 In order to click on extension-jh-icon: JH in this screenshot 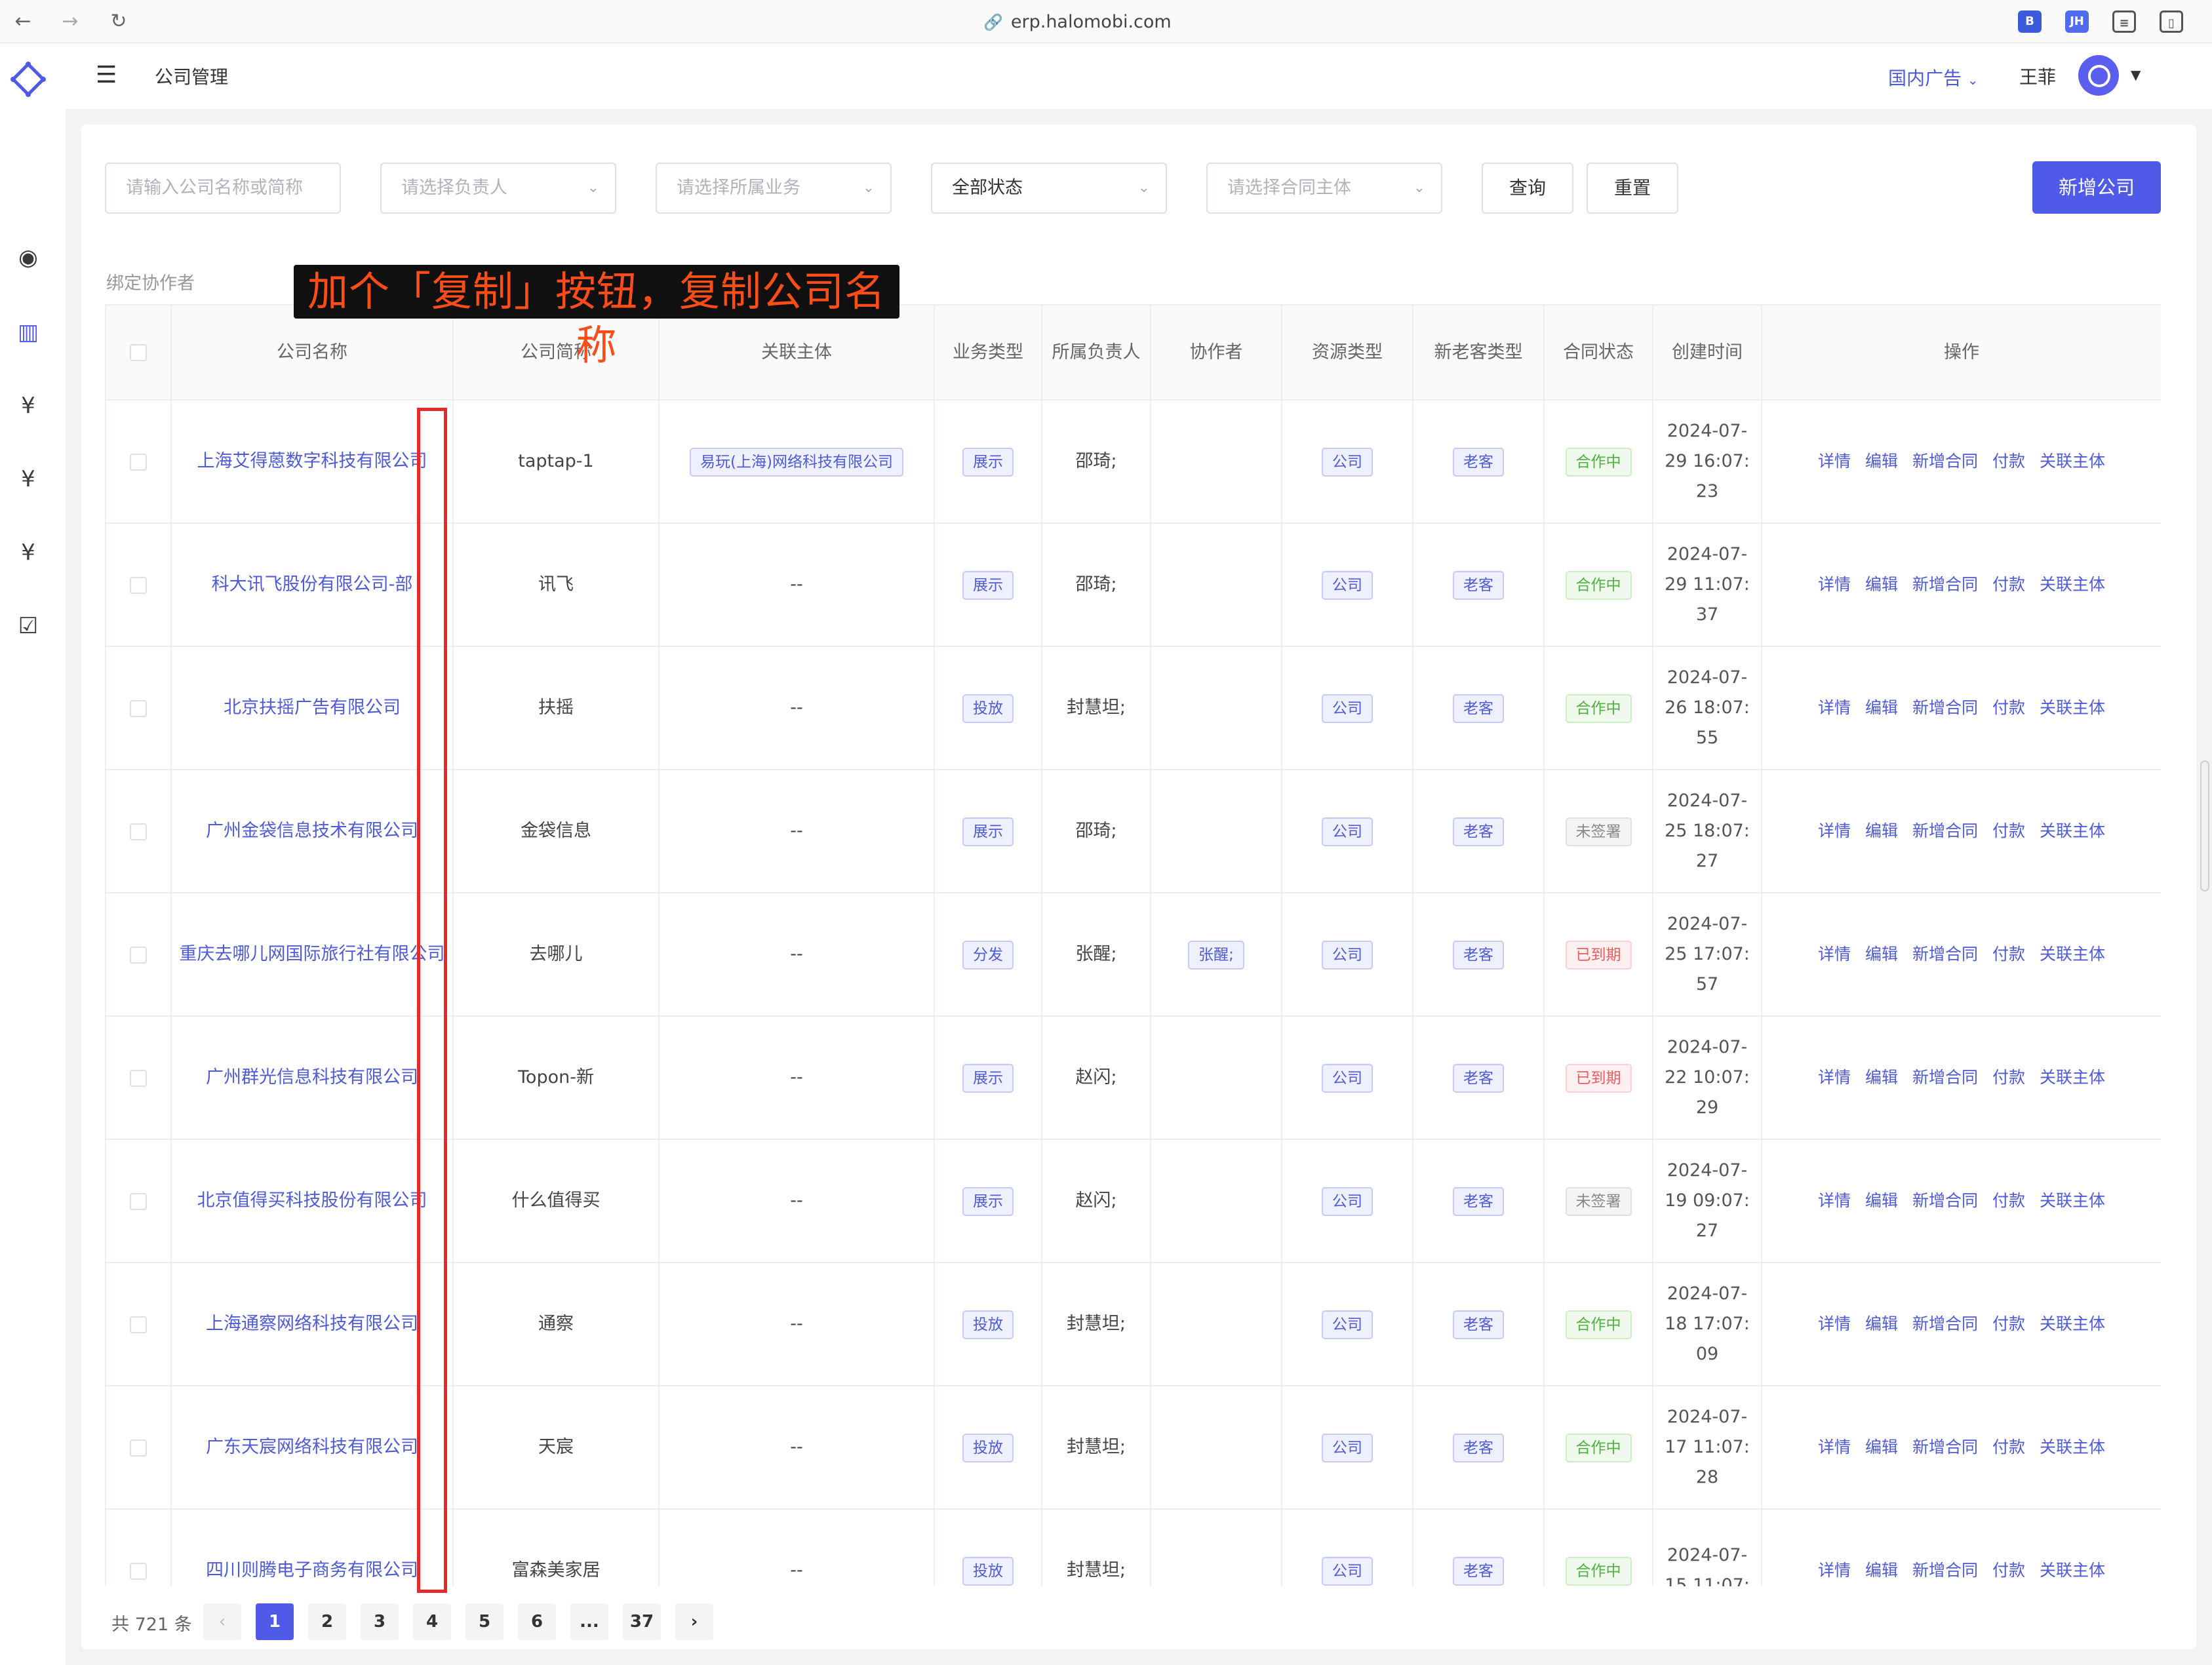, I will do `click(2077, 21)`.